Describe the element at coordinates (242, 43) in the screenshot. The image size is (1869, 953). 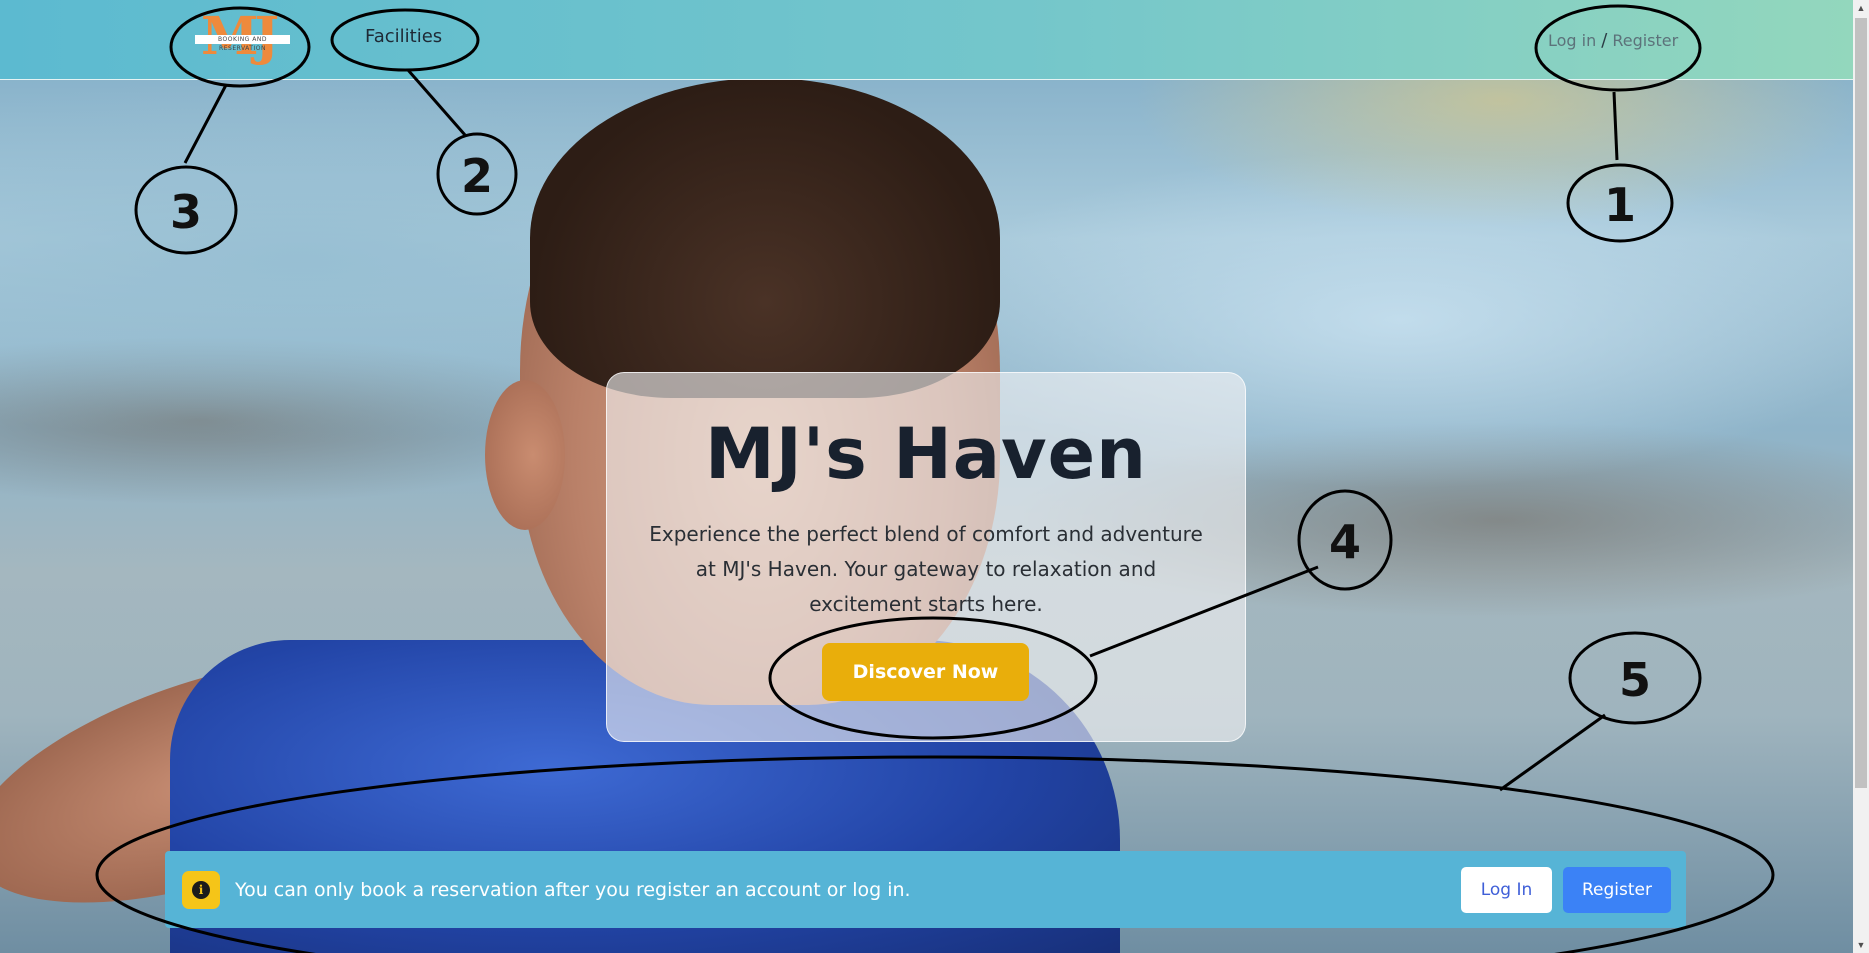
I see `logo-tagline: BOOKING AND RESERVATION` at that location.